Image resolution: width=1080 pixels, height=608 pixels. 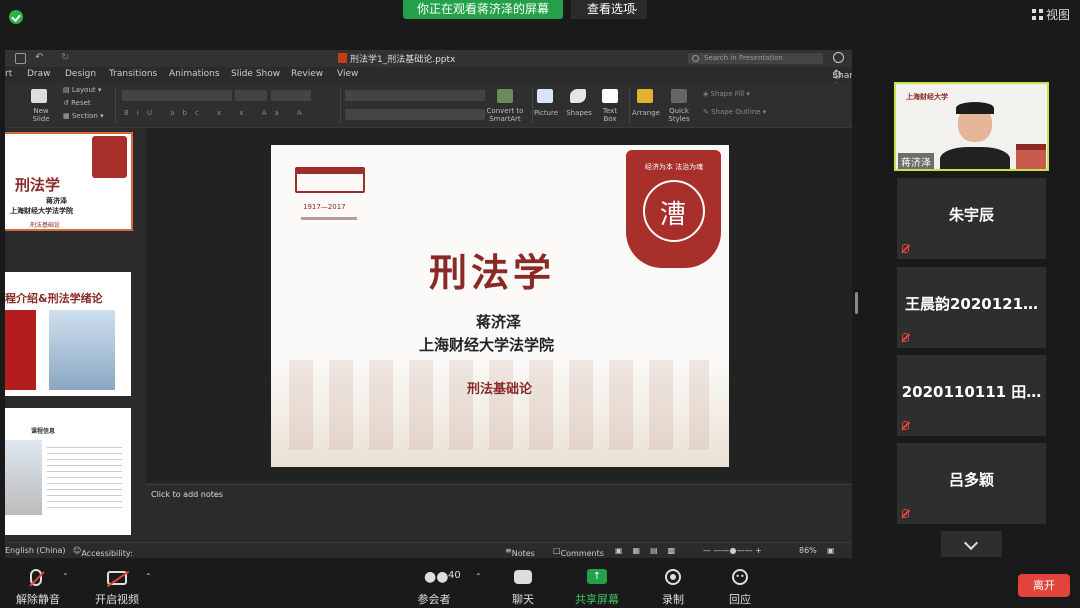 I want to click on section-button: ▦ Section ▾, so click(x=83, y=116).